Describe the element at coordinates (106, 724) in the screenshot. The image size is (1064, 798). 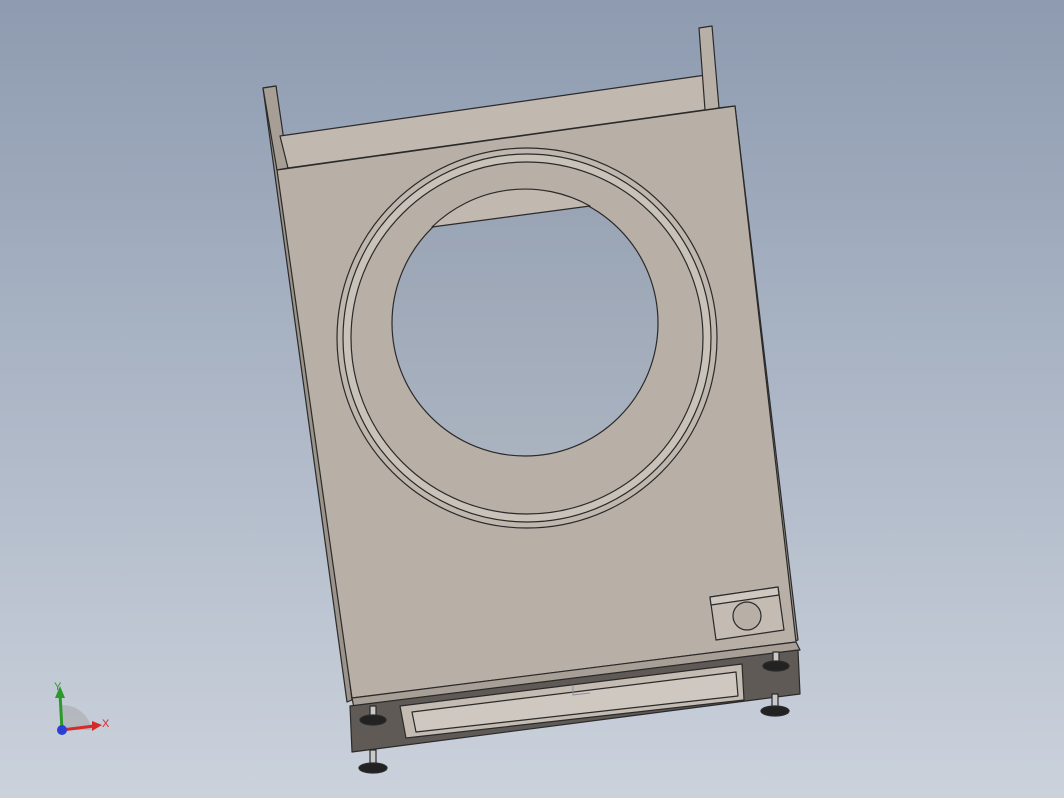
I see `triad-x-label: X` at that location.